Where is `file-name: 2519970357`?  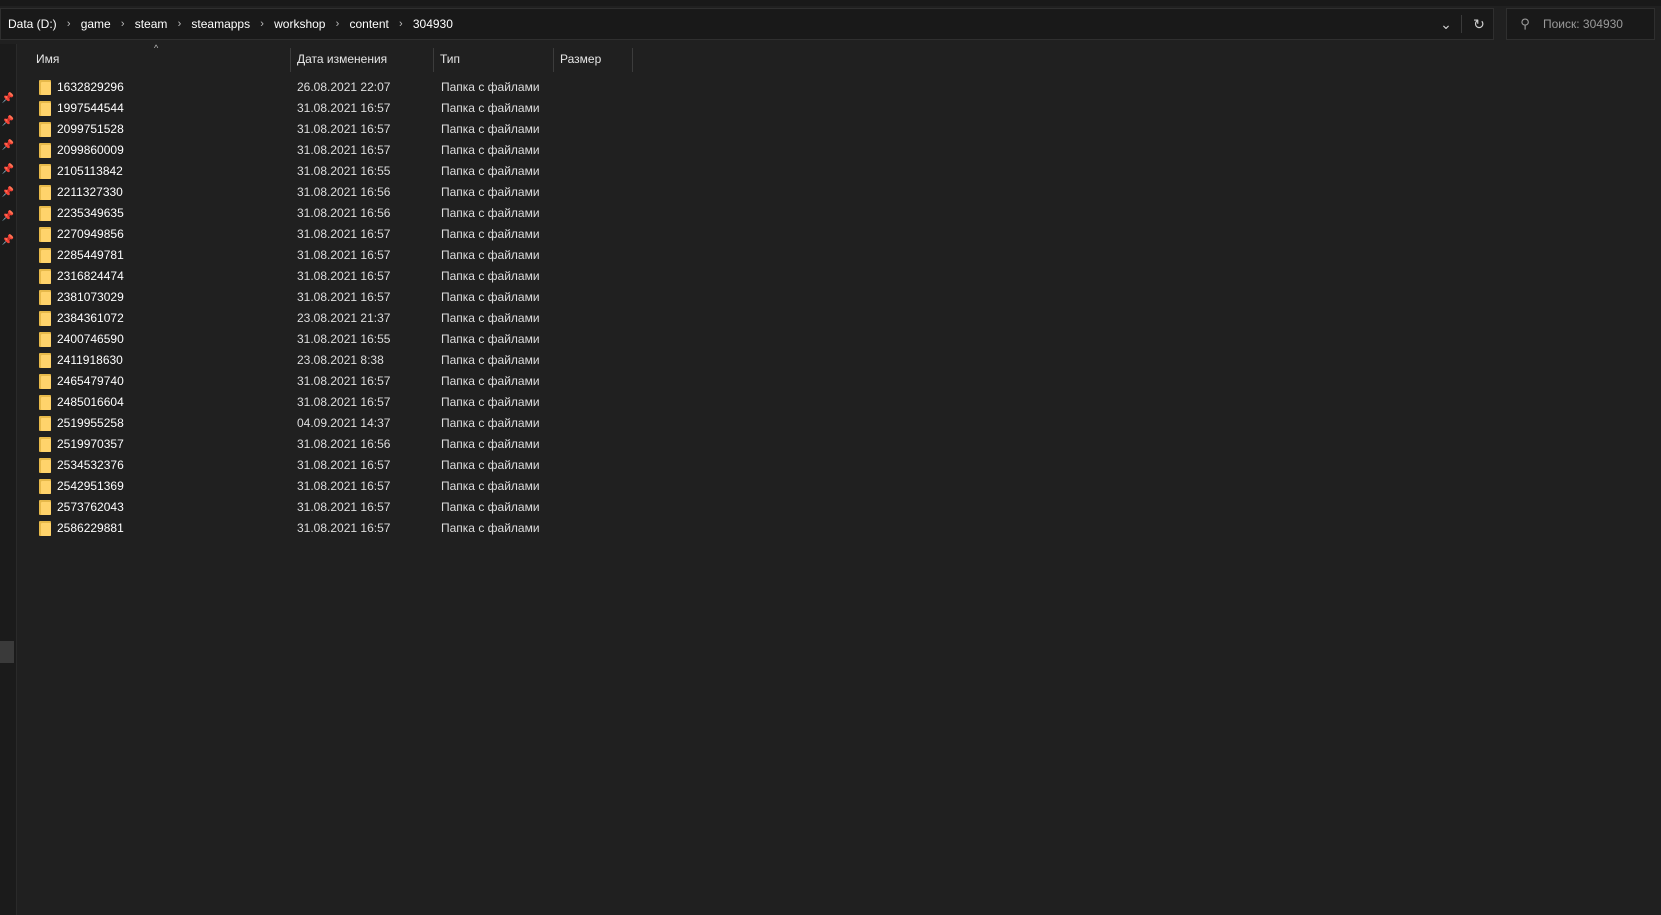
file-name: 2519970357 is located at coordinates (90, 444).